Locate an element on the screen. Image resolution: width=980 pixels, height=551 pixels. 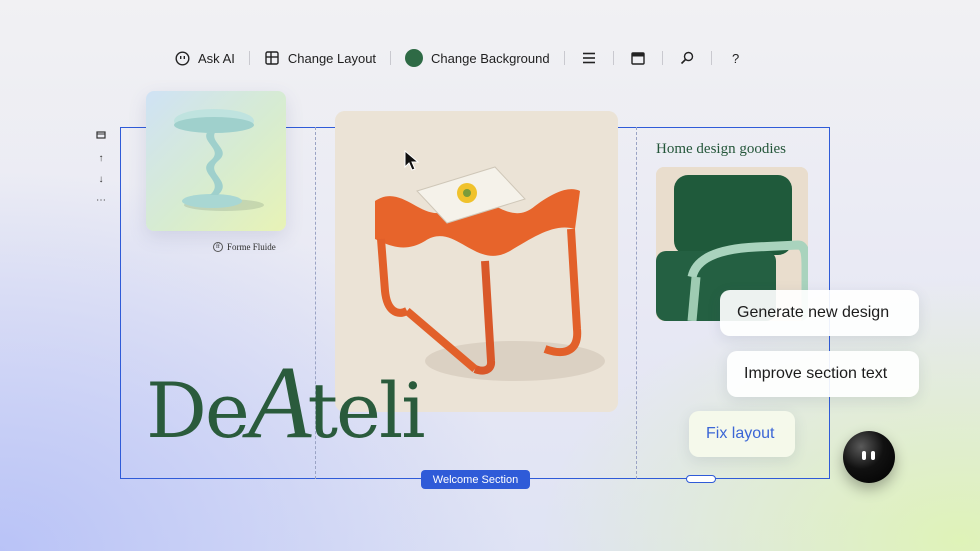
column-guide is located at coordinates (636, 303).